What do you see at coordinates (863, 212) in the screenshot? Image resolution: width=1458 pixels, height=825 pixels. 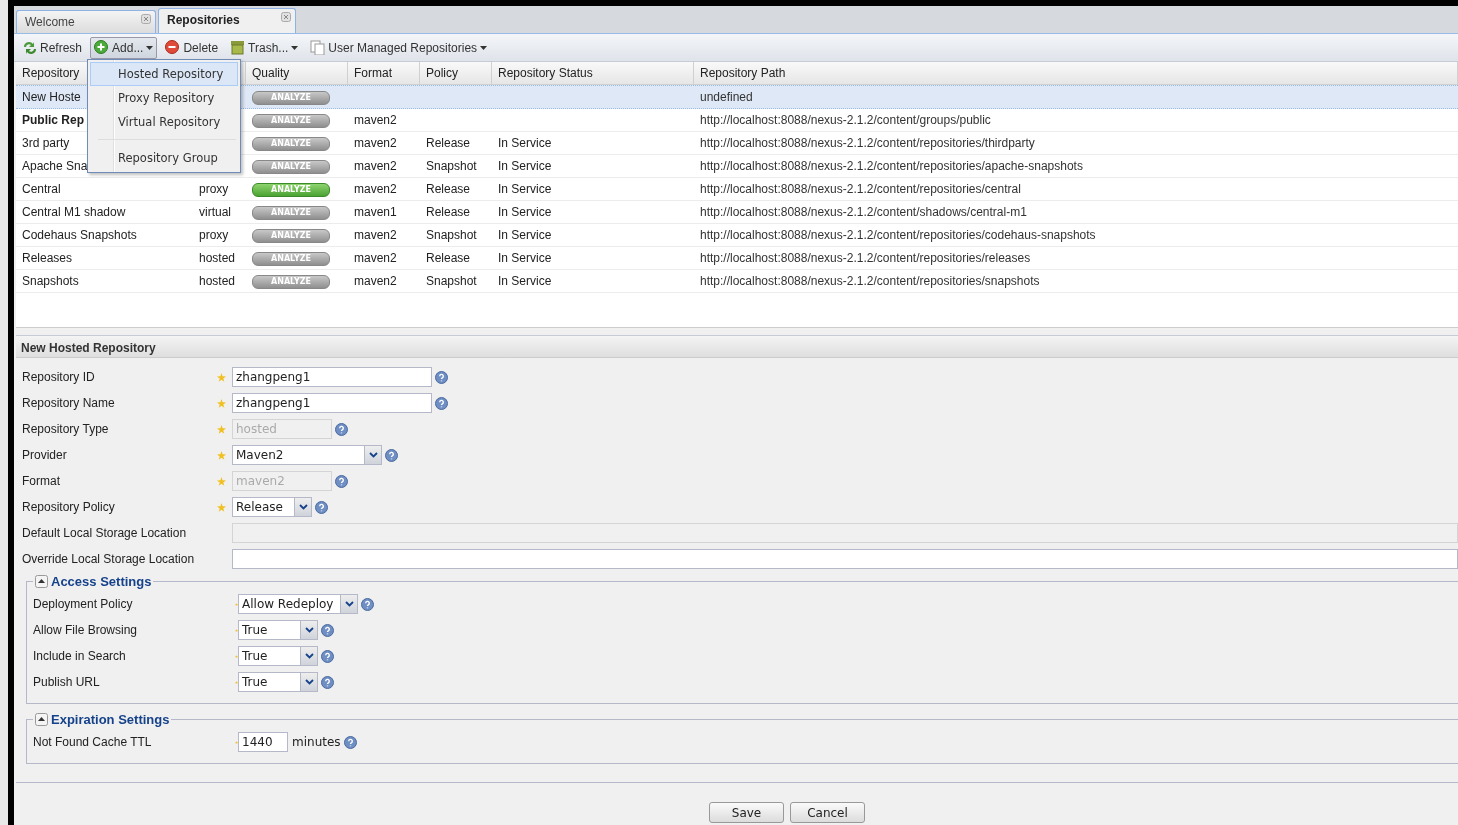 I see `table-cell: http://localhost:8088/nexus-2.1.2/content/shadows/central-m1` at bounding box center [863, 212].